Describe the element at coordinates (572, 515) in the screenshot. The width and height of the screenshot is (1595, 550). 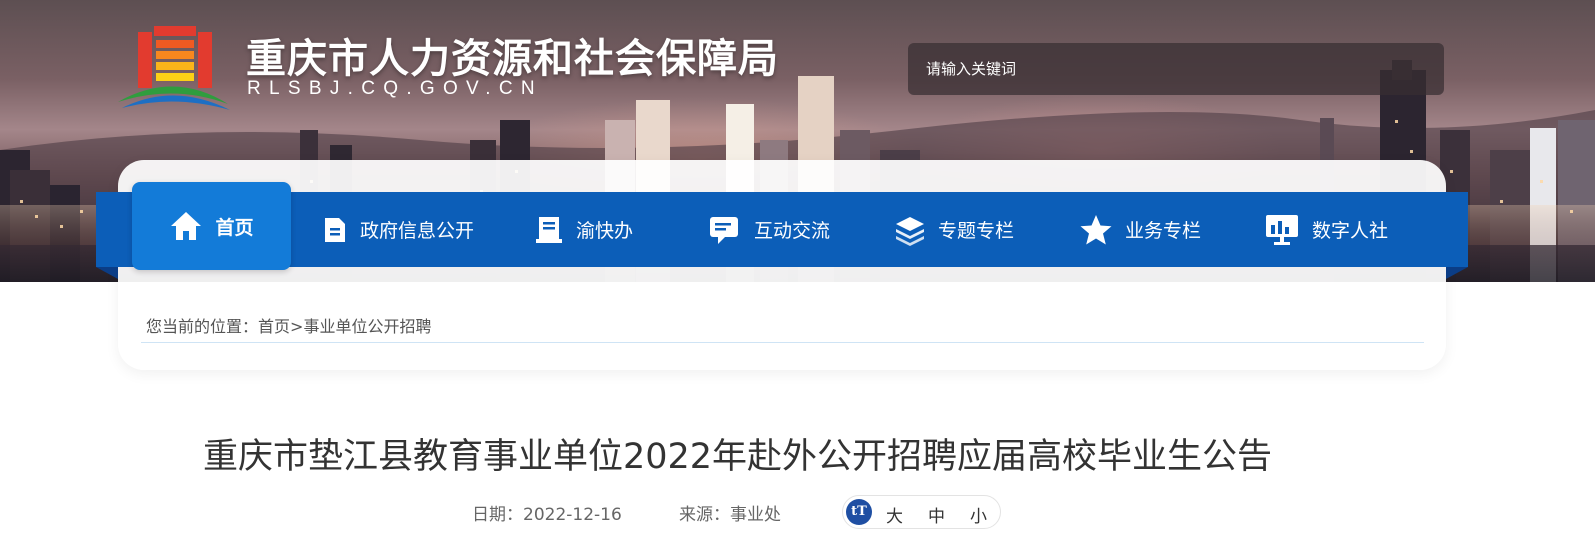
I see `date-value: 2022-12-16` at that location.